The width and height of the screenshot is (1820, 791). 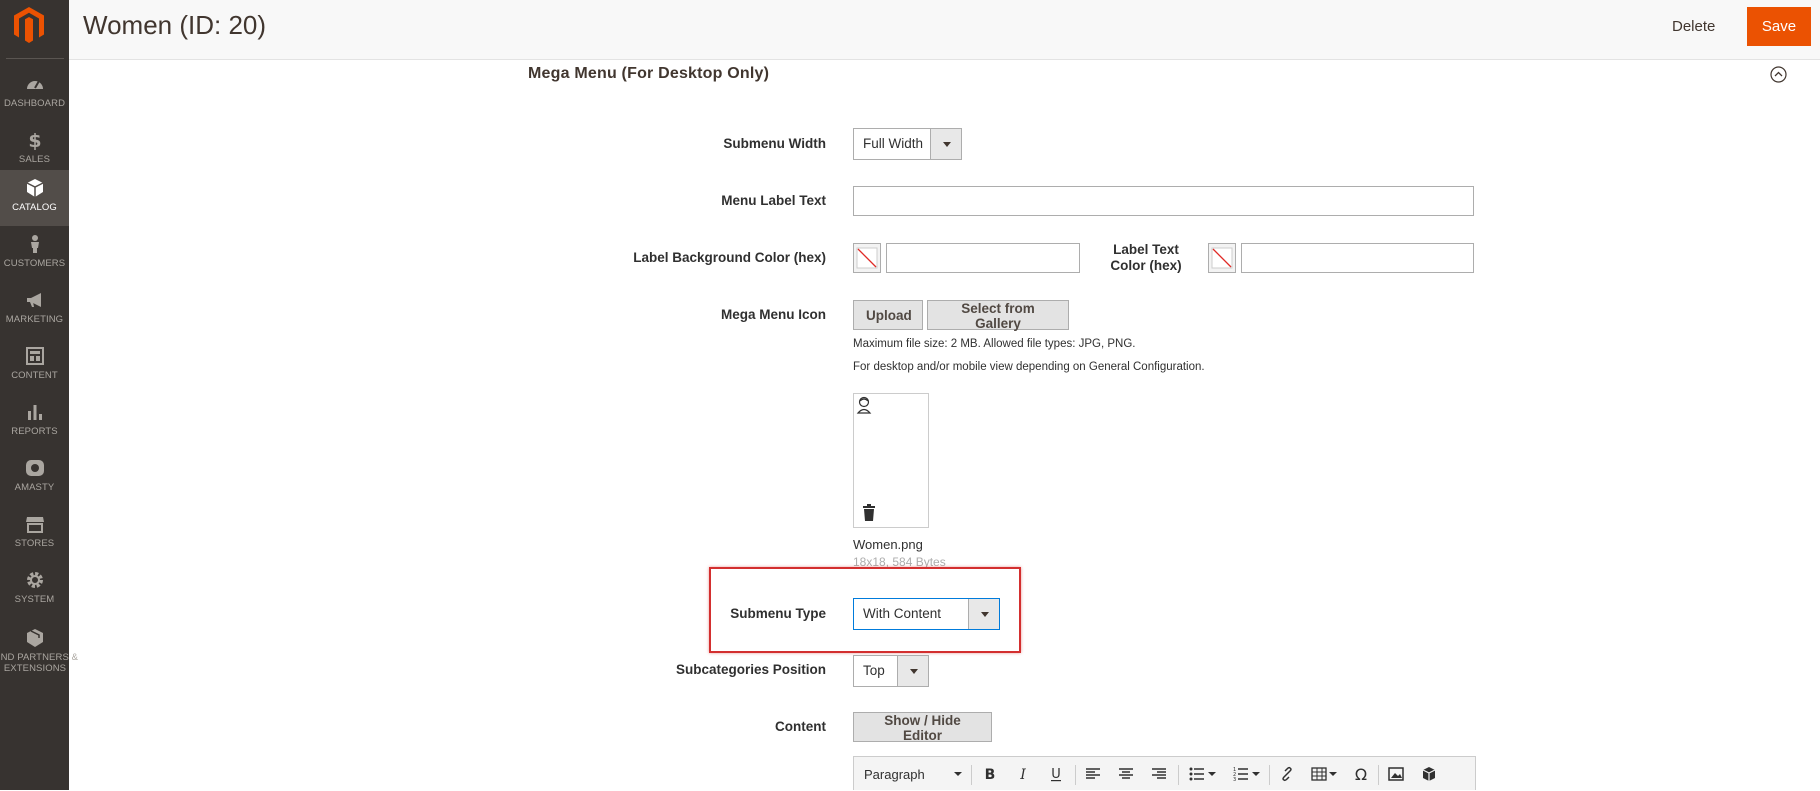 I want to click on submenu-width-select: Full Width, so click(x=907, y=144).